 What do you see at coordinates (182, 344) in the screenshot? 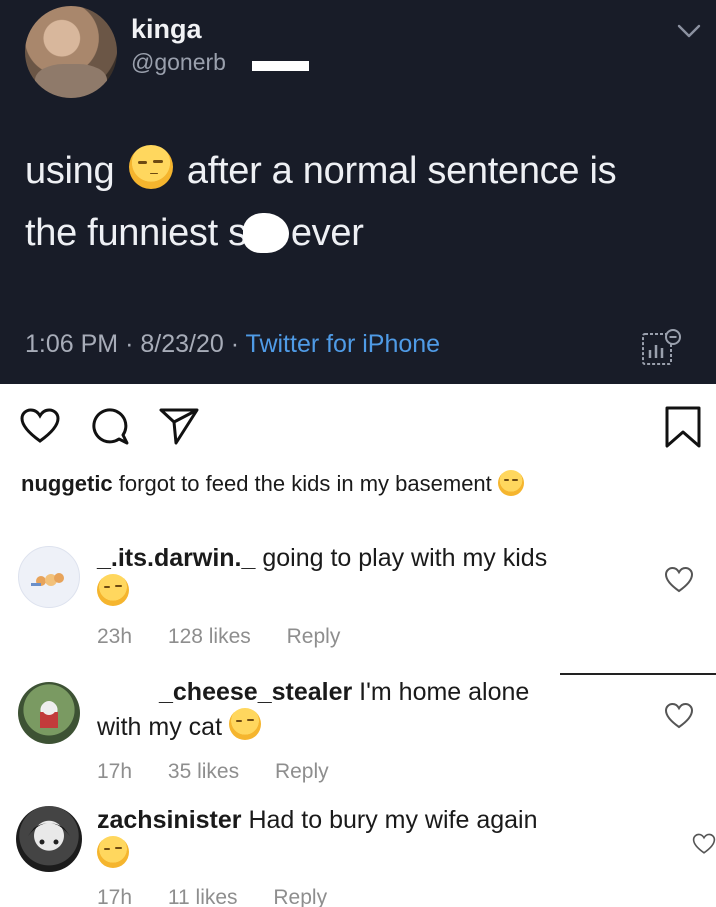
I see `tweet-date: 8/23/20` at bounding box center [182, 344].